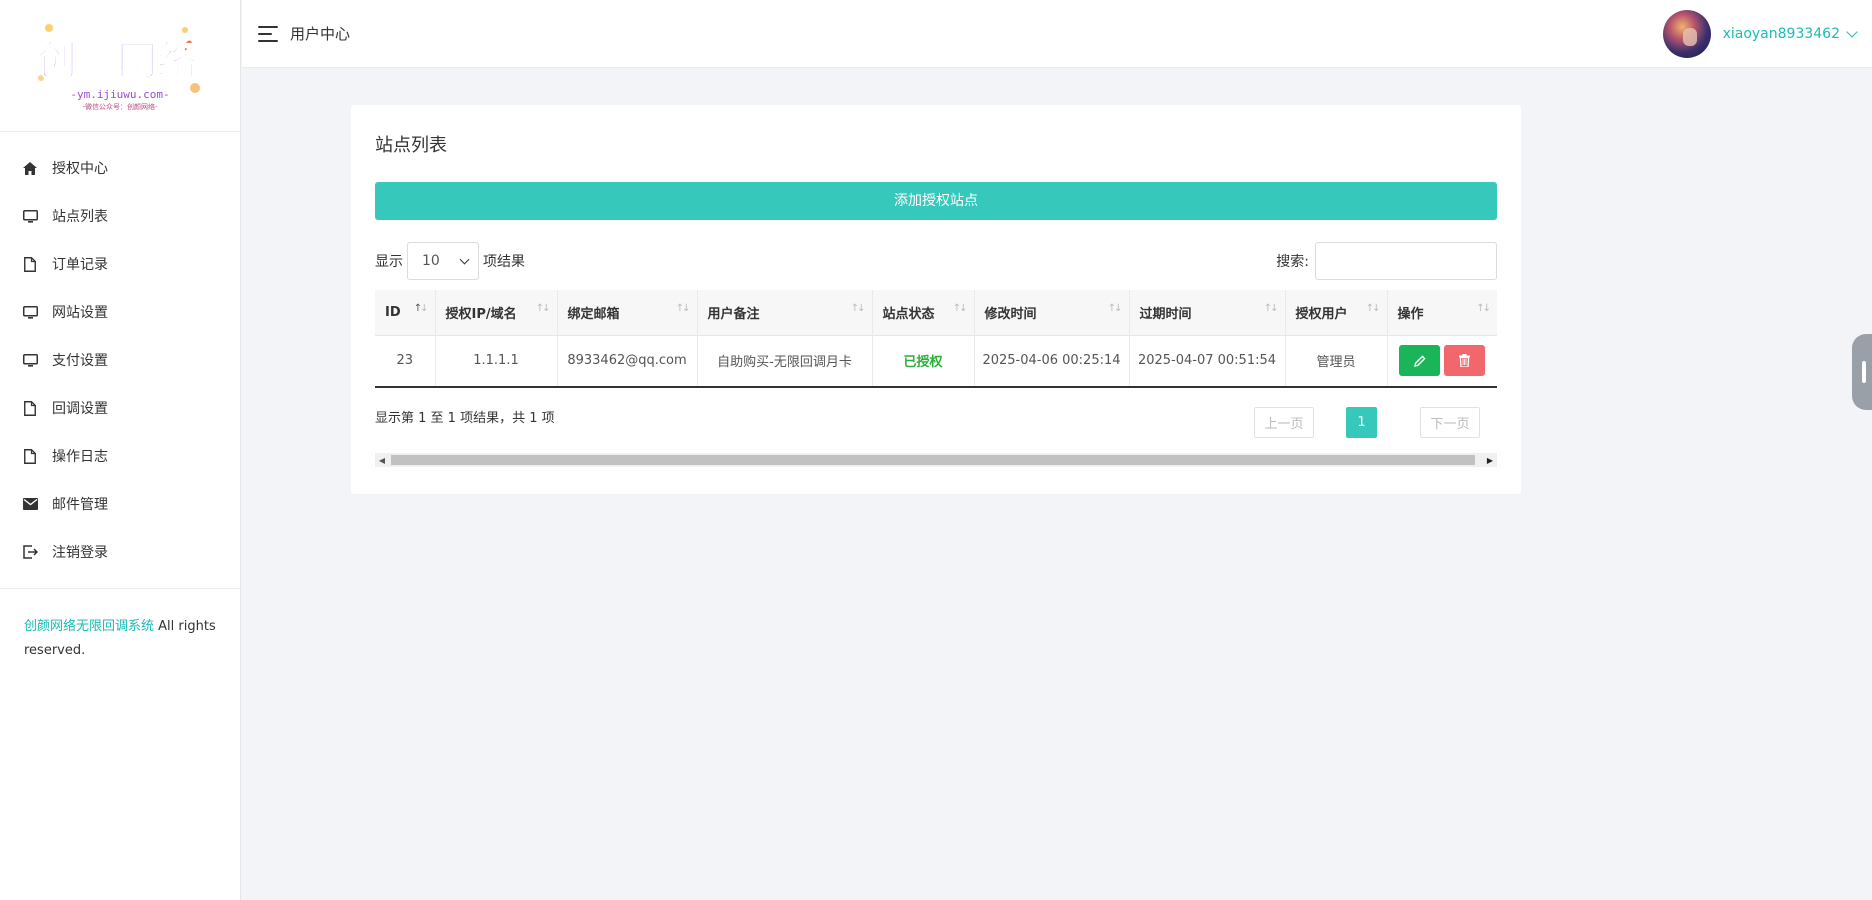 The image size is (1872, 900). What do you see at coordinates (1284, 422) in the screenshot?
I see `prev-page-button: 上一页` at bounding box center [1284, 422].